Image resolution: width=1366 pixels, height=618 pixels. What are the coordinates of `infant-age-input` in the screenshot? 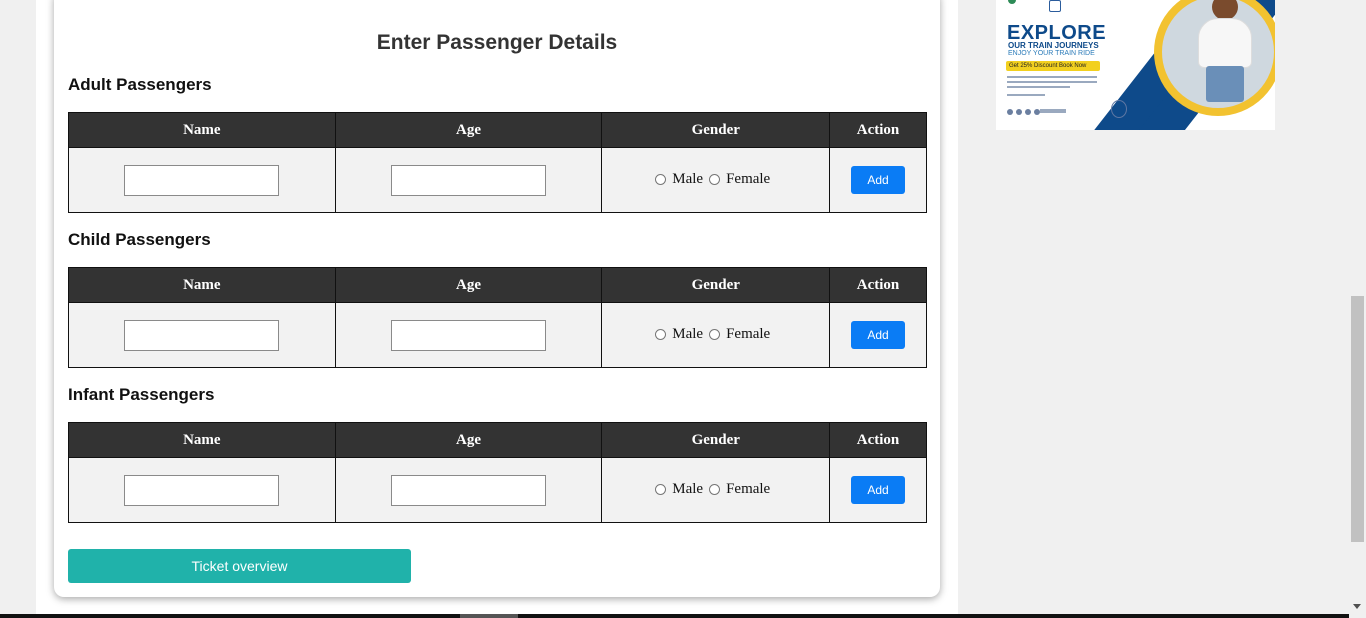 It's located at (469, 490).